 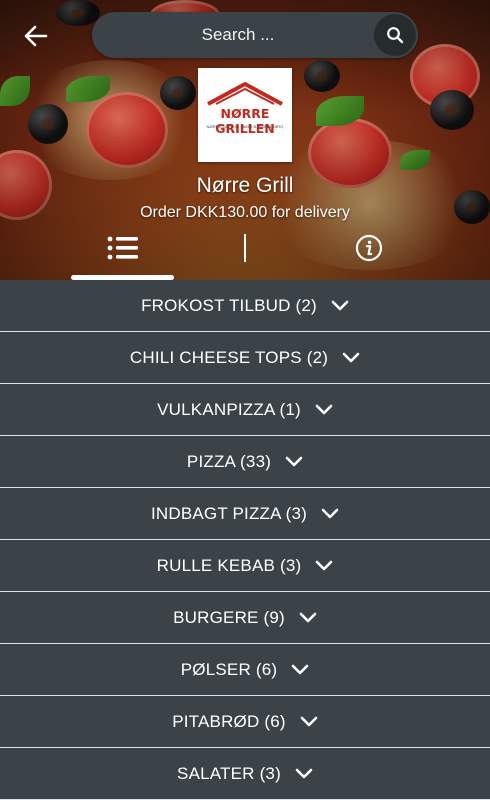 What do you see at coordinates (245, 93) in the screenshot?
I see `logo-roof-graphic` at bounding box center [245, 93].